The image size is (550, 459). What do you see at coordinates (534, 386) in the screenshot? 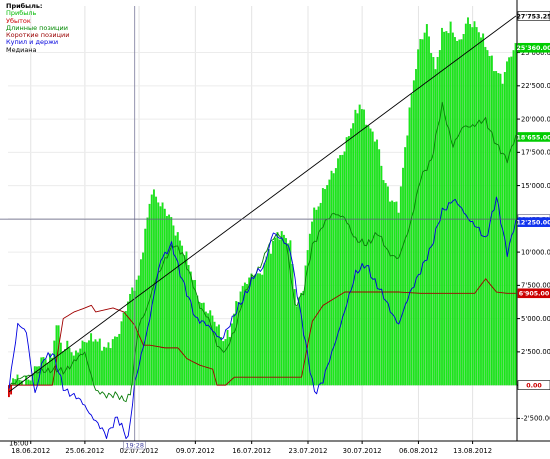
I see `value-label: 0.00` at bounding box center [534, 386].